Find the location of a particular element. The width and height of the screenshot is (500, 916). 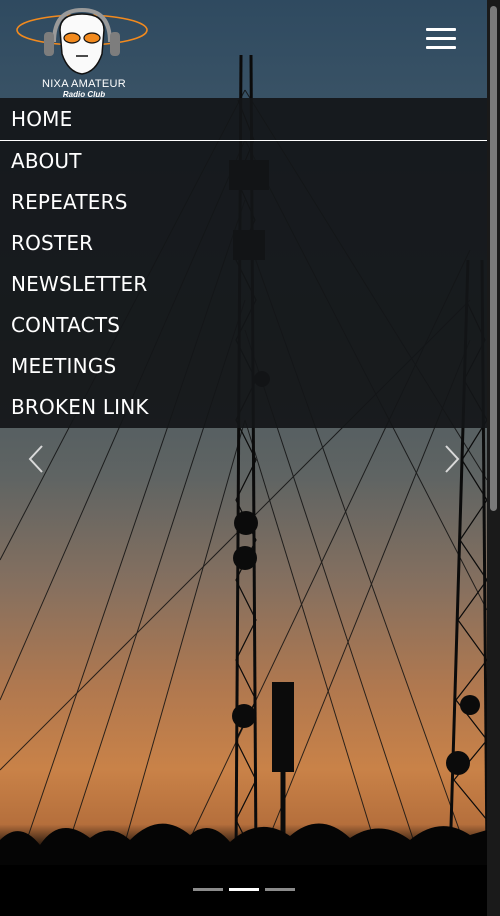

carousel-prev-button is located at coordinates (38, 459).